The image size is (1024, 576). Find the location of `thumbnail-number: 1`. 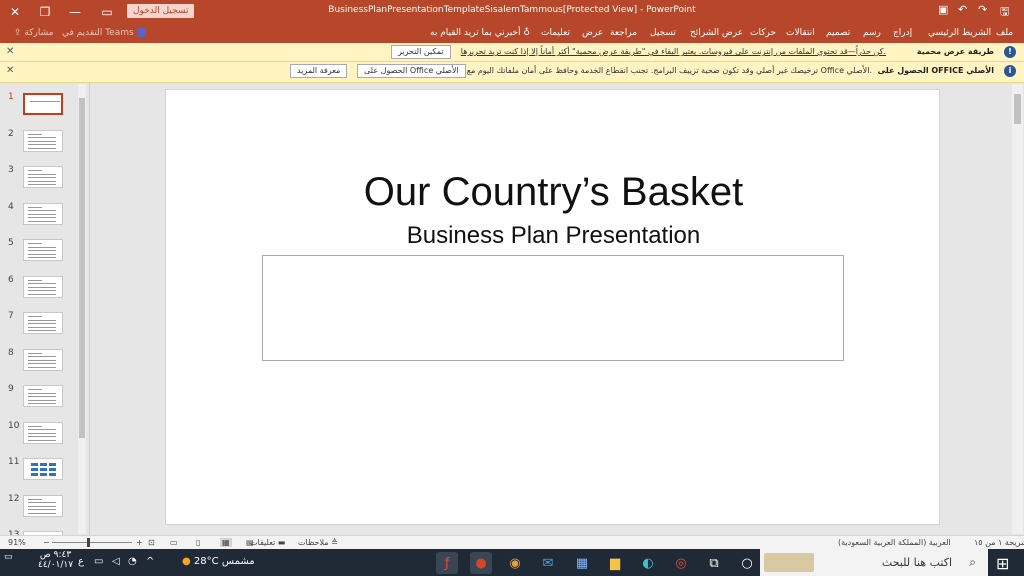

thumbnail-number: 1 is located at coordinates (11, 97).